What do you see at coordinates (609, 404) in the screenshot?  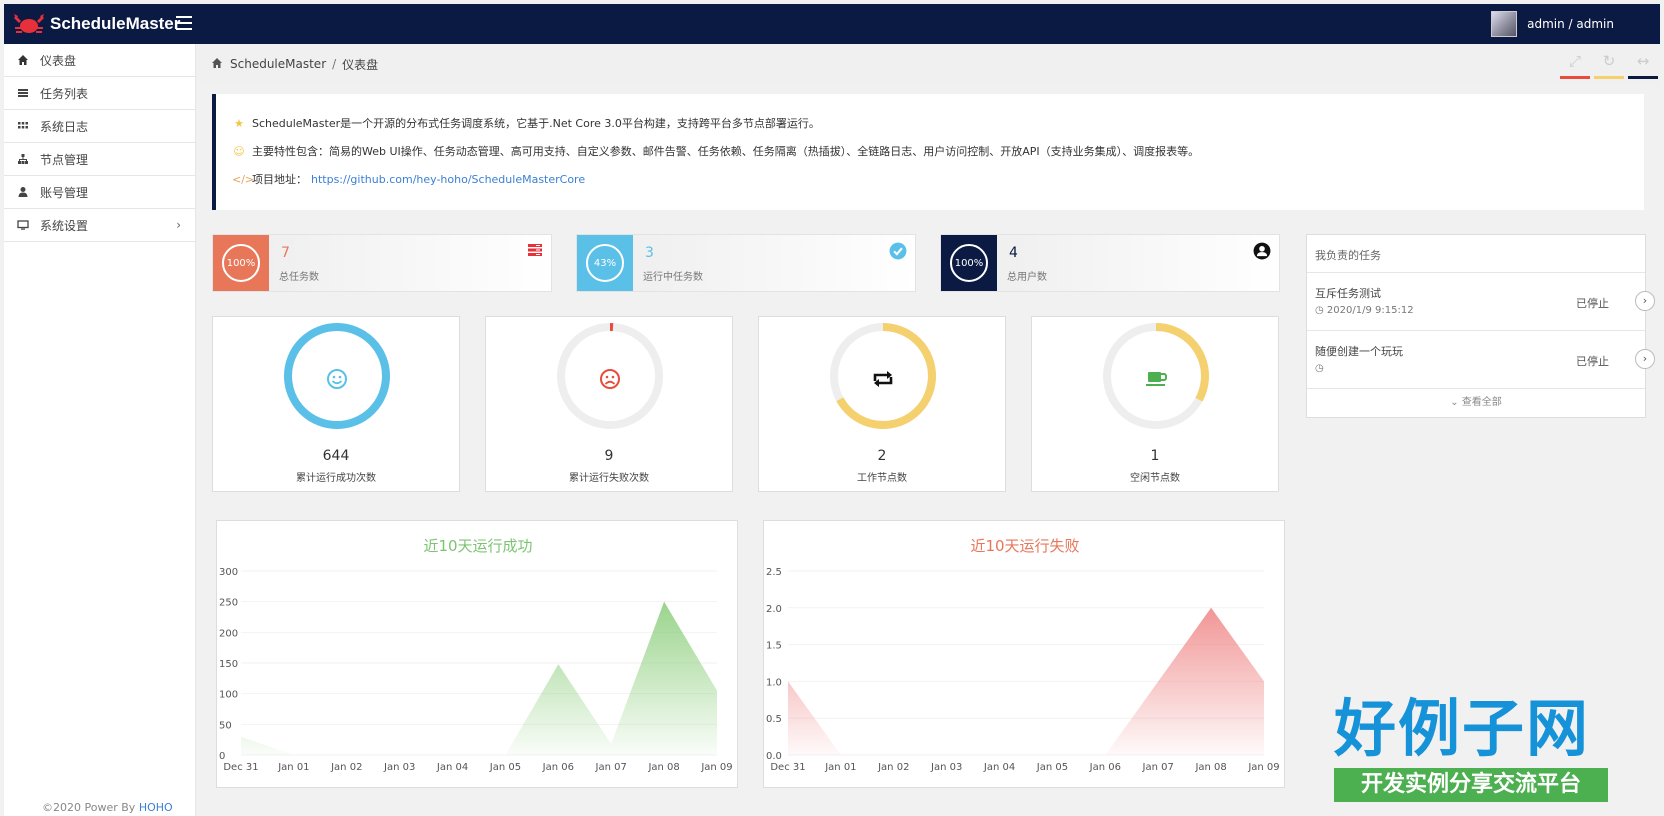 I see `gauge-failed-runs: 9 累计运行失败次数` at bounding box center [609, 404].